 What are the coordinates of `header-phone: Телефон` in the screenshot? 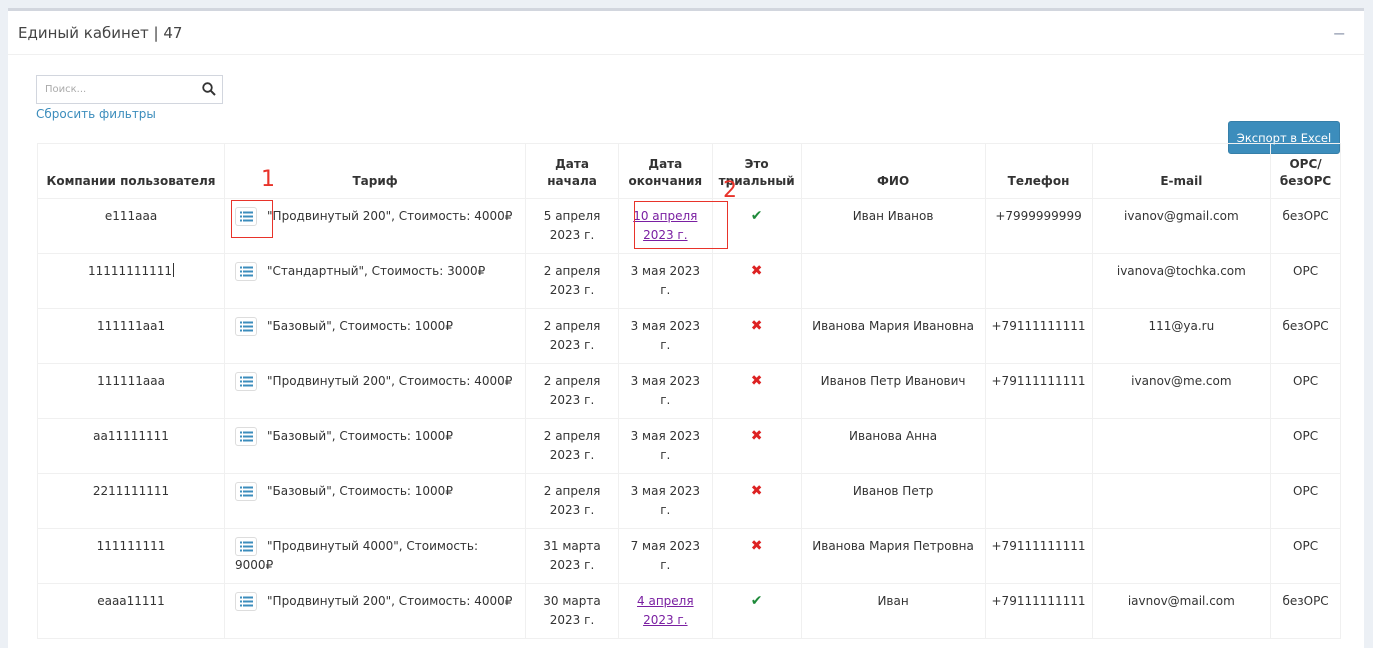 It's located at (1038, 171).